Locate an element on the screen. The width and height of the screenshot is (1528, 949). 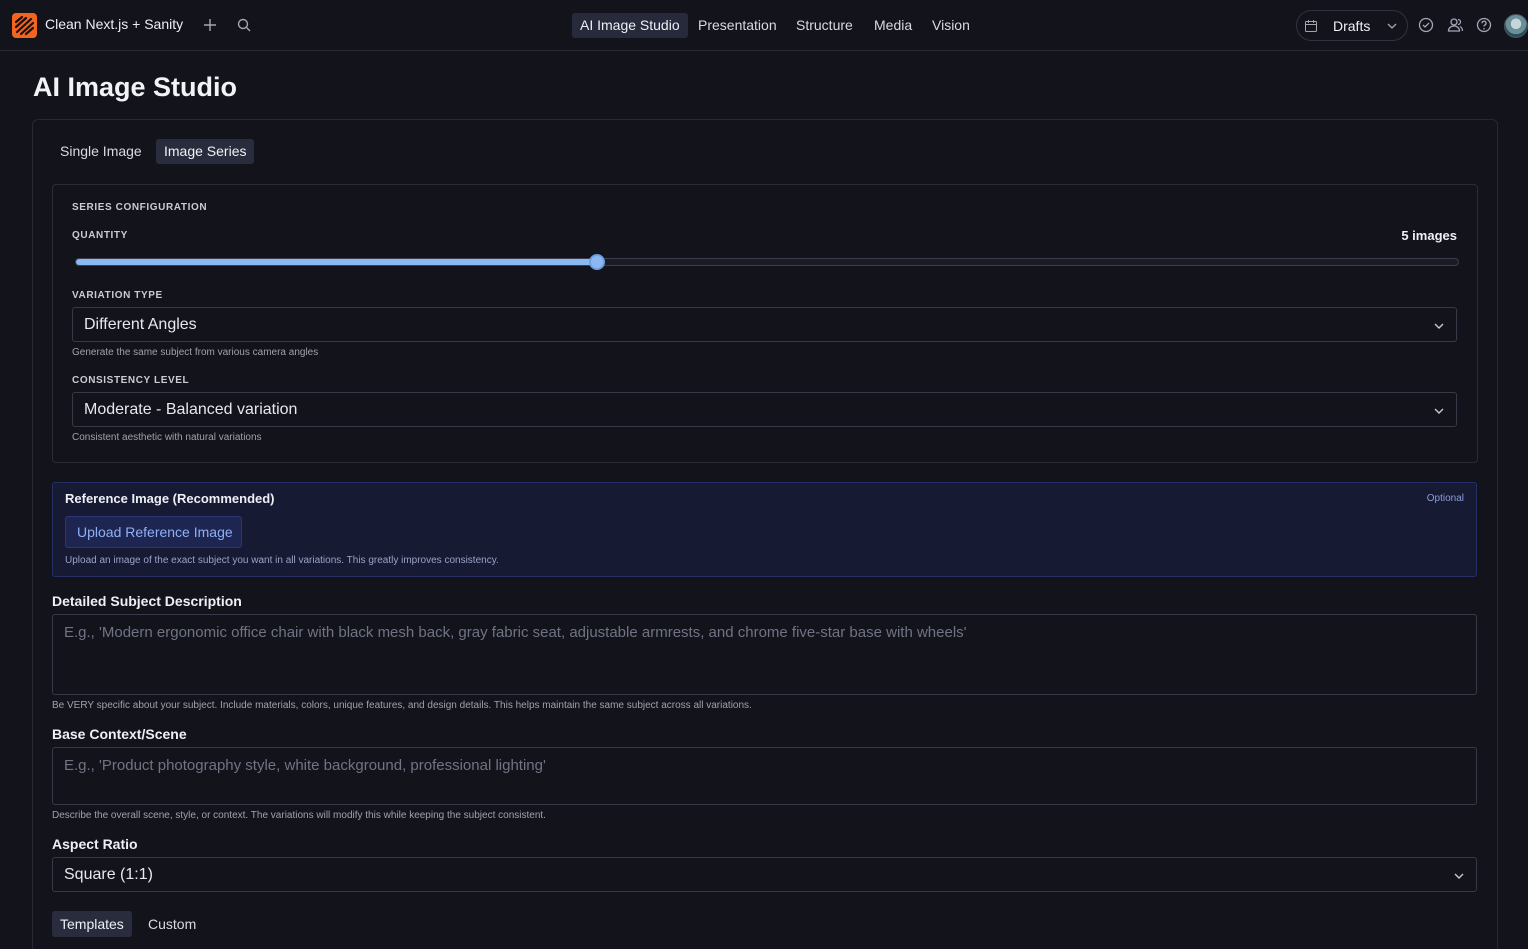
tab-templates: Templates is located at coordinates (92, 924).